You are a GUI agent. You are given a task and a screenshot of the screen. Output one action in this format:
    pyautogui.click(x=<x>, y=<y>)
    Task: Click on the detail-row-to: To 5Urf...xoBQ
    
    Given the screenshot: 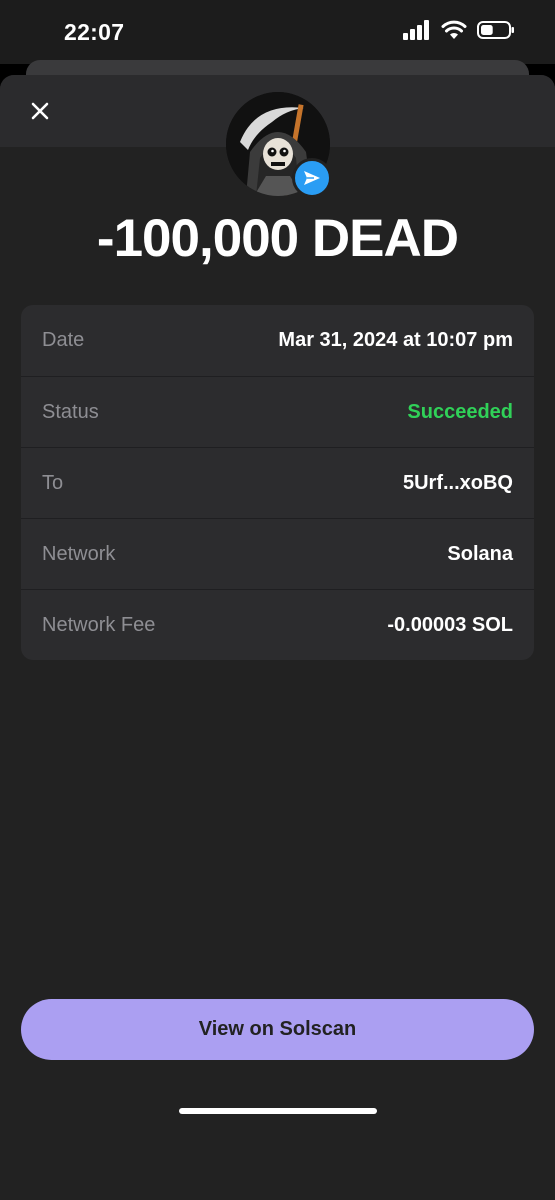 What is the action you would take?
    pyautogui.click(x=277, y=482)
    